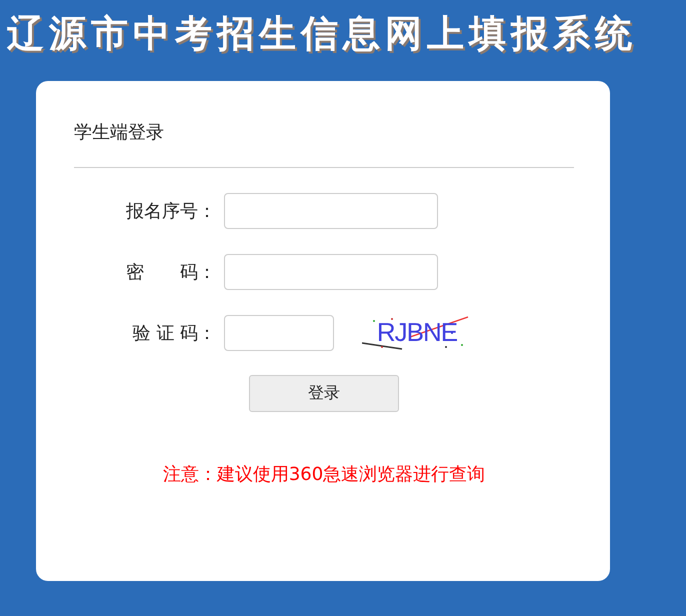  What do you see at coordinates (171, 272) in the screenshot?
I see `field-label: 密 码：` at bounding box center [171, 272].